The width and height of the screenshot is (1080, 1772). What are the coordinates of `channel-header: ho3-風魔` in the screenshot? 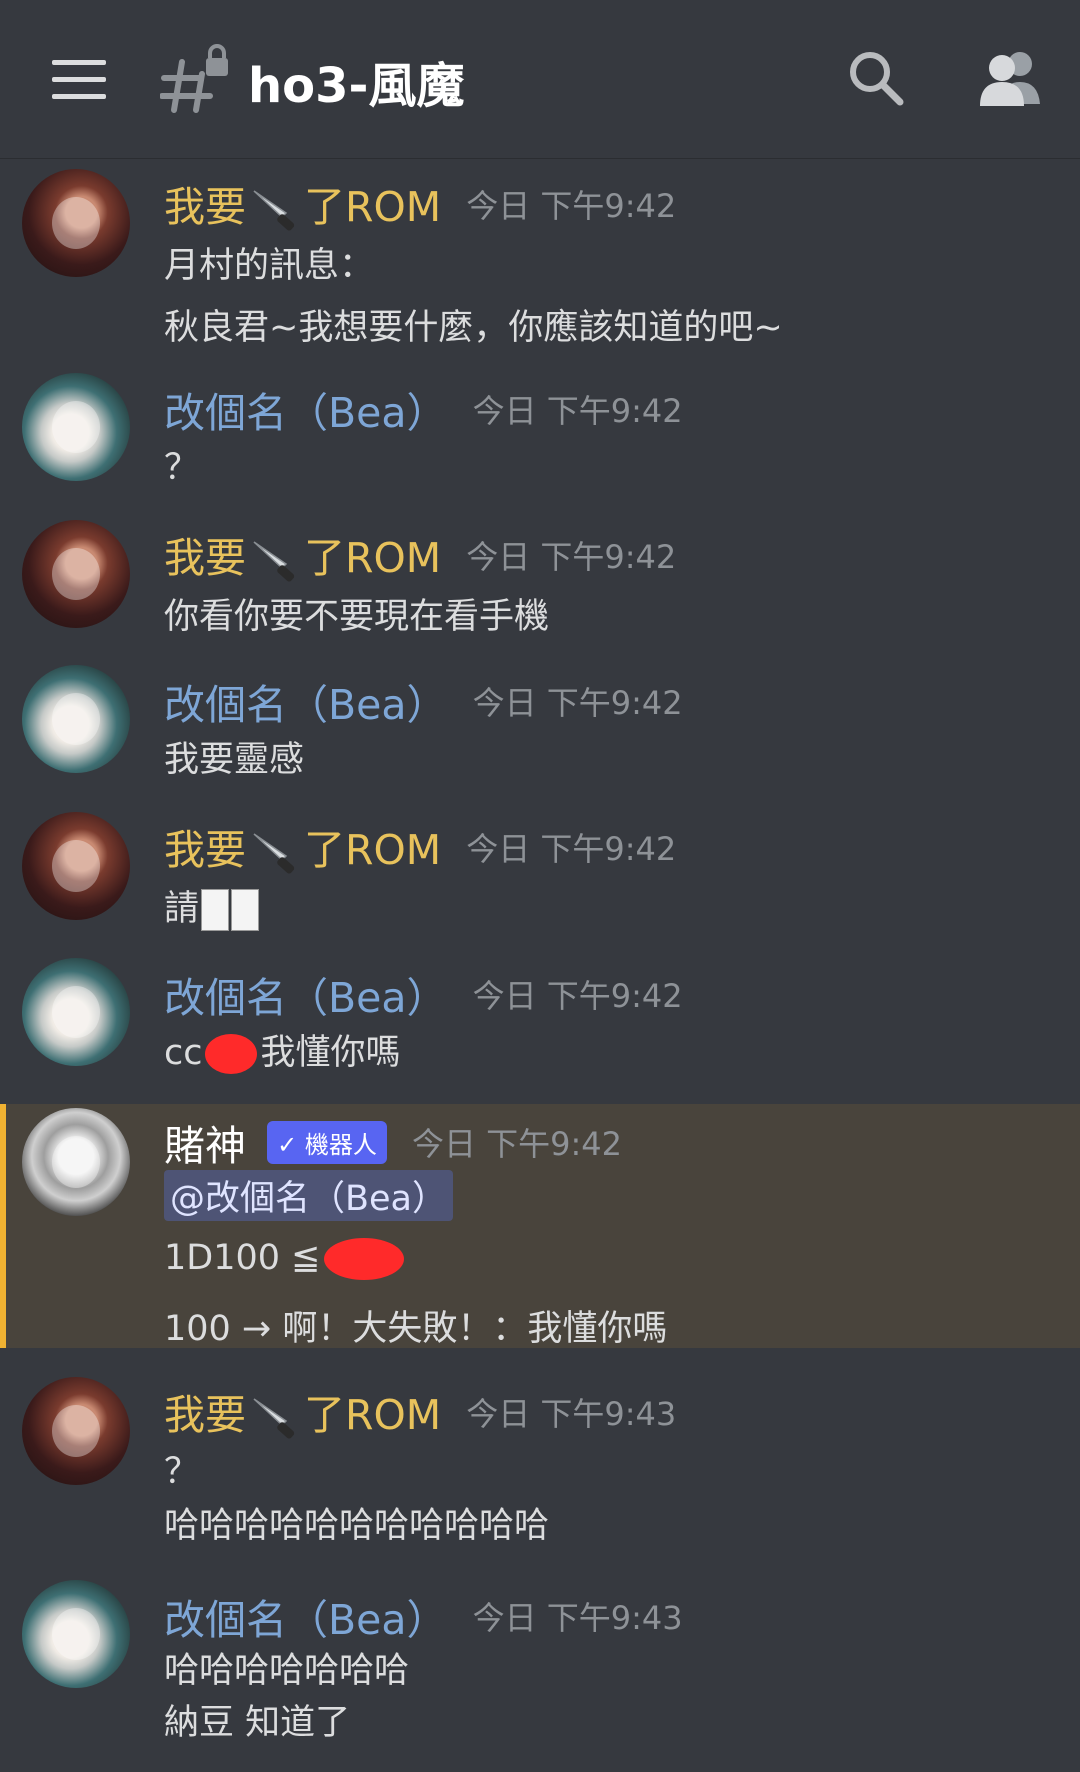 It's located at (540, 79).